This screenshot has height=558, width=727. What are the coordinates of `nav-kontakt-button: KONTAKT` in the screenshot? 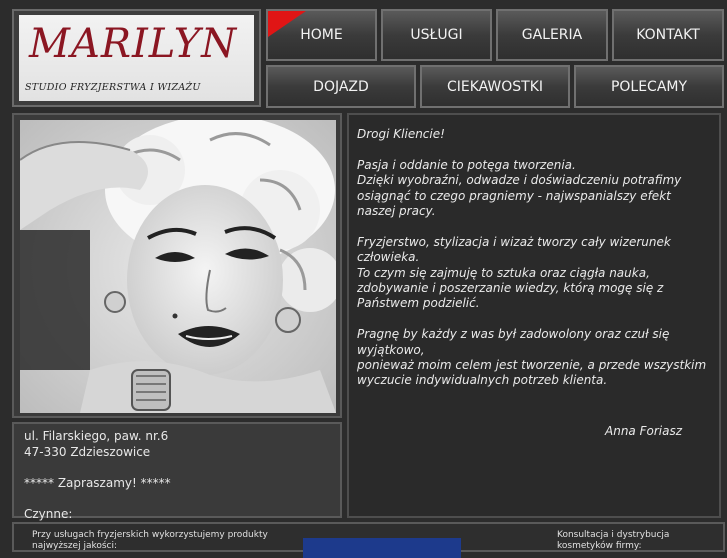 It's located at (668, 35).